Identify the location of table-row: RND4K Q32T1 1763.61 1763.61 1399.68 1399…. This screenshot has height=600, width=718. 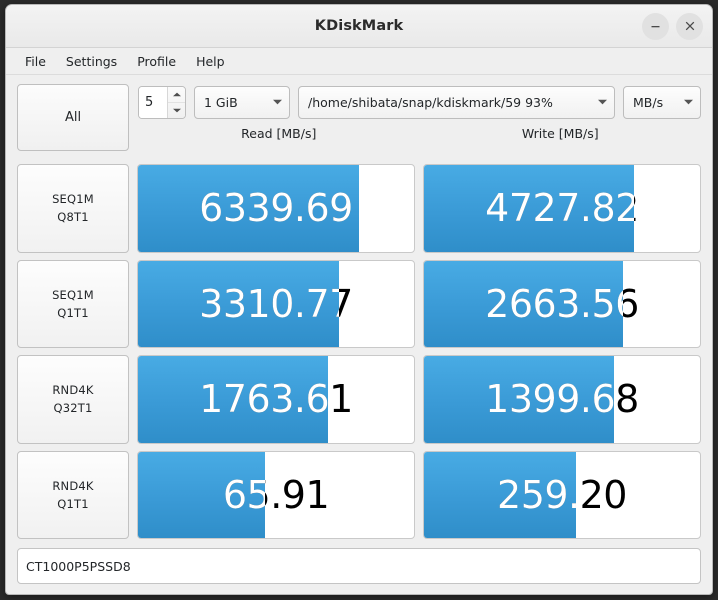
(359, 399).